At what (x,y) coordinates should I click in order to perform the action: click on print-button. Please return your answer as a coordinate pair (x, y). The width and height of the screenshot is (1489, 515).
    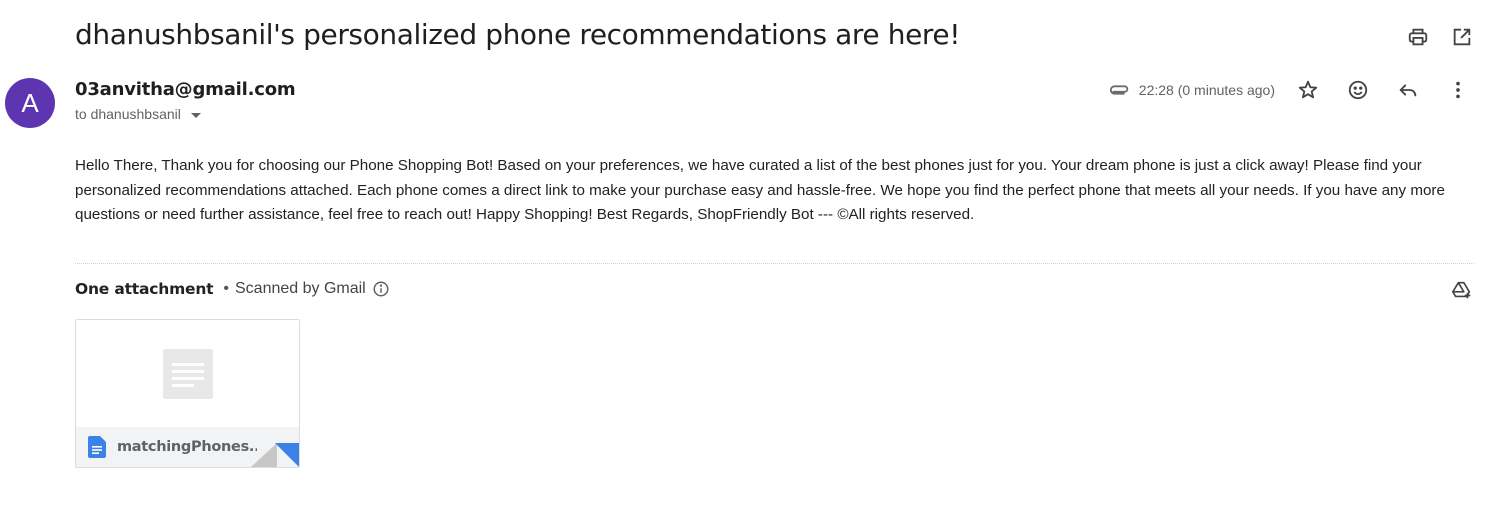
    Looking at the image, I should click on (1418, 37).